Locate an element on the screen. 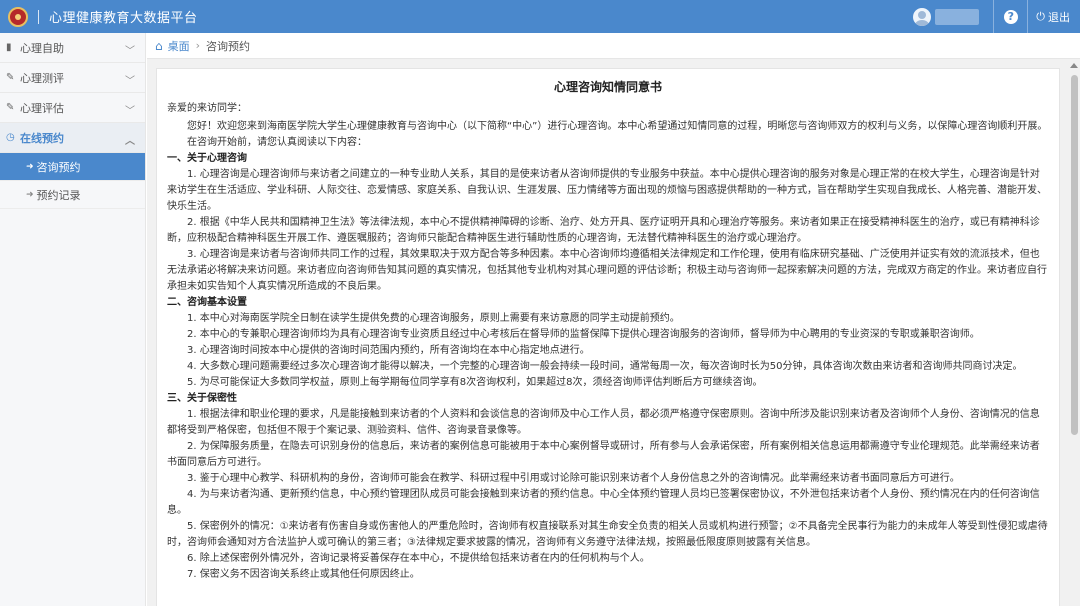  avatar-icon is located at coordinates (922, 16).